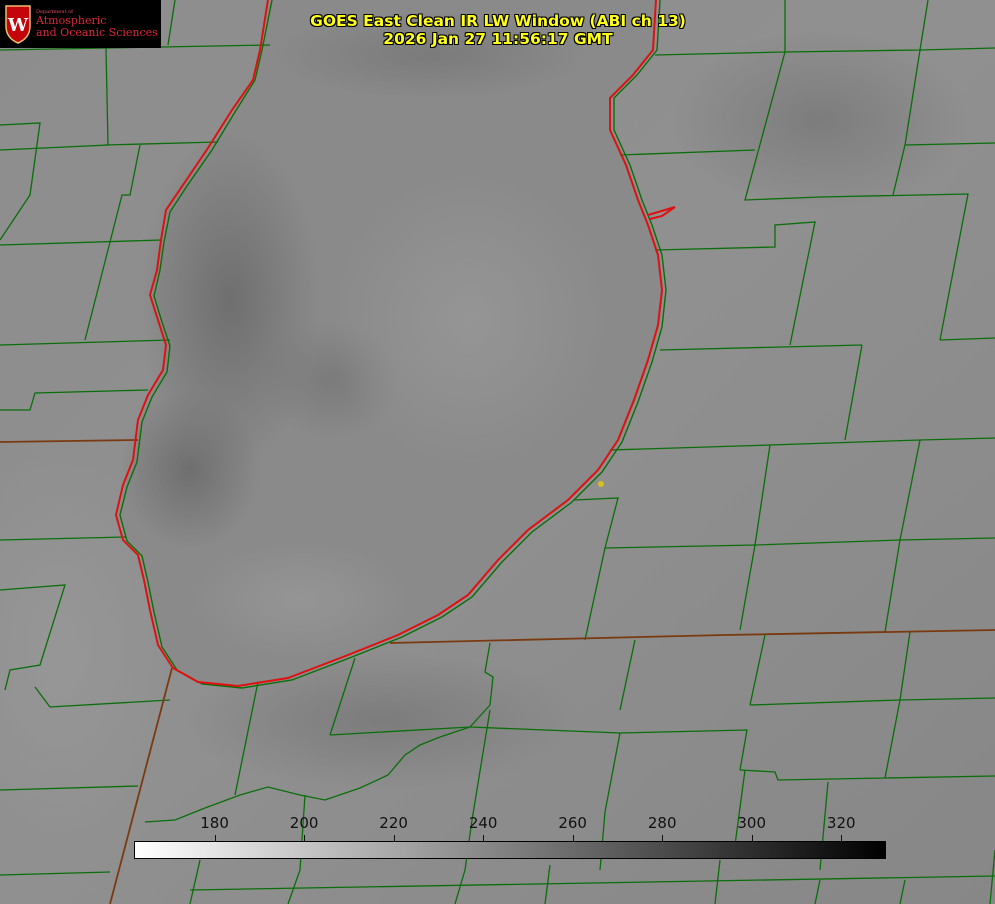 The width and height of the screenshot is (995, 904). Describe the element at coordinates (752, 823) in the screenshot. I see `colorbar-tick-label: 300` at that location.